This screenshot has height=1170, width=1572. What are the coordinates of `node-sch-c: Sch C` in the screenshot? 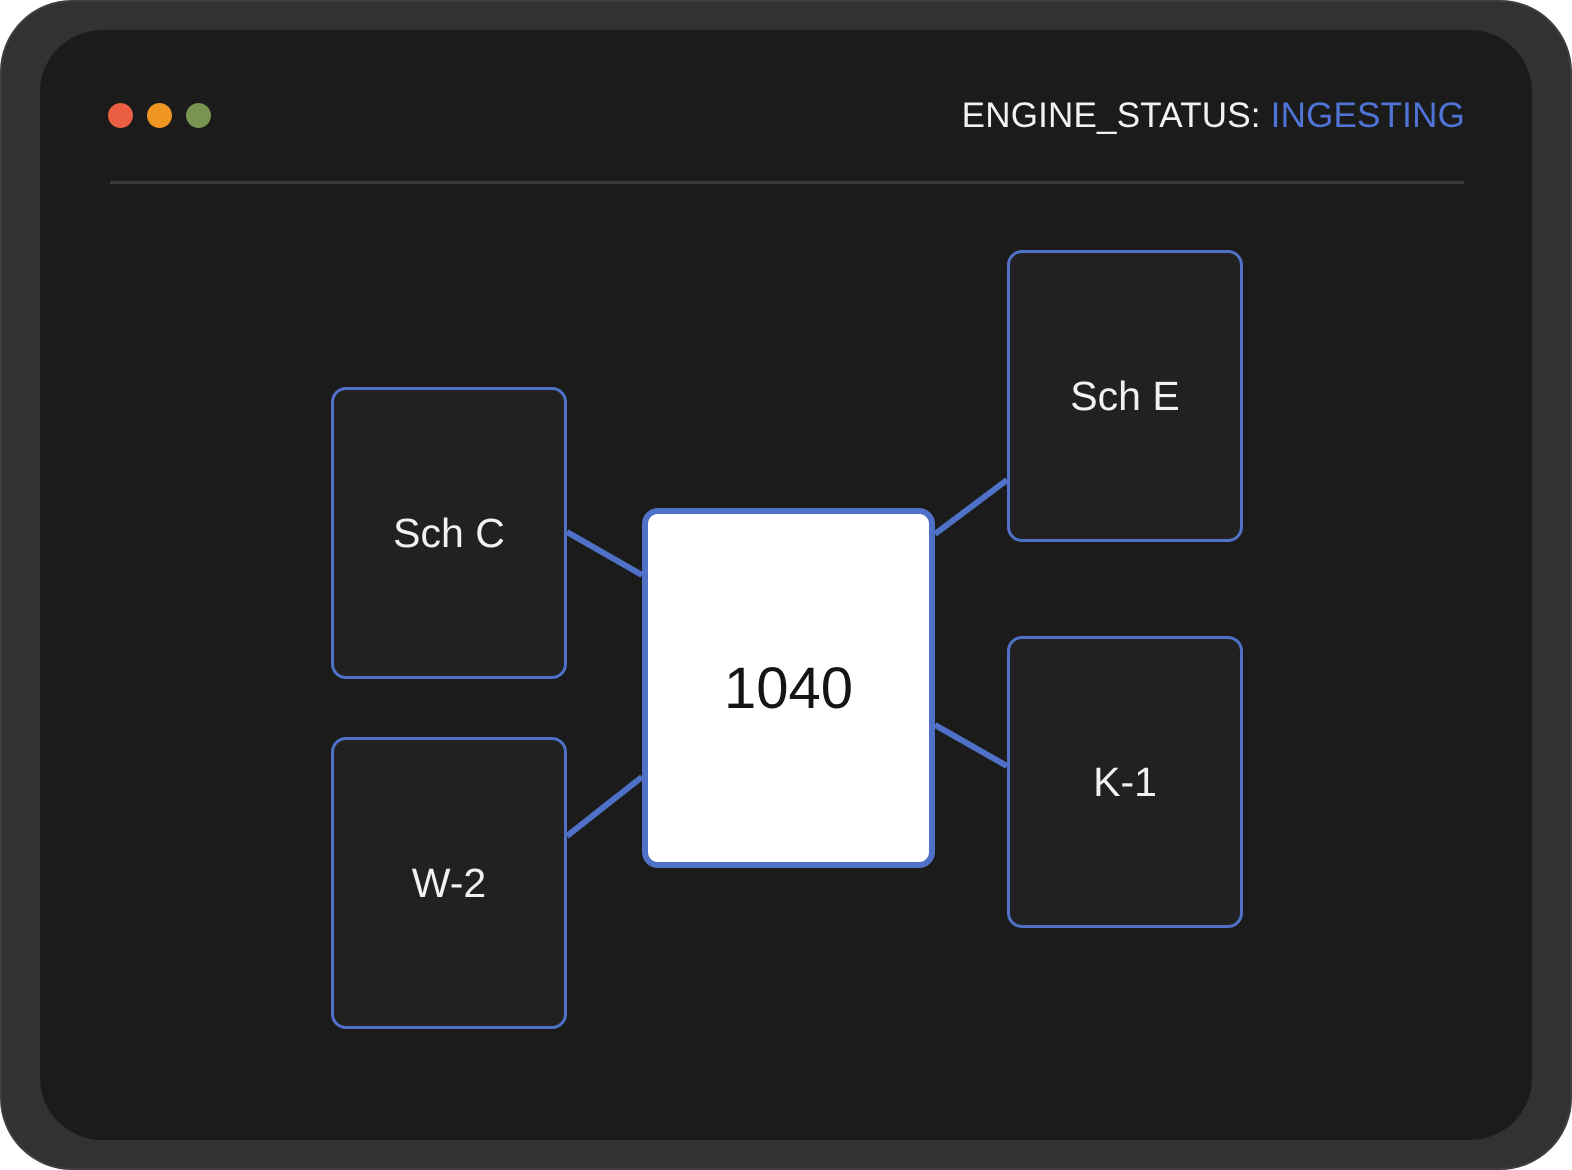 It's located at (449, 533).